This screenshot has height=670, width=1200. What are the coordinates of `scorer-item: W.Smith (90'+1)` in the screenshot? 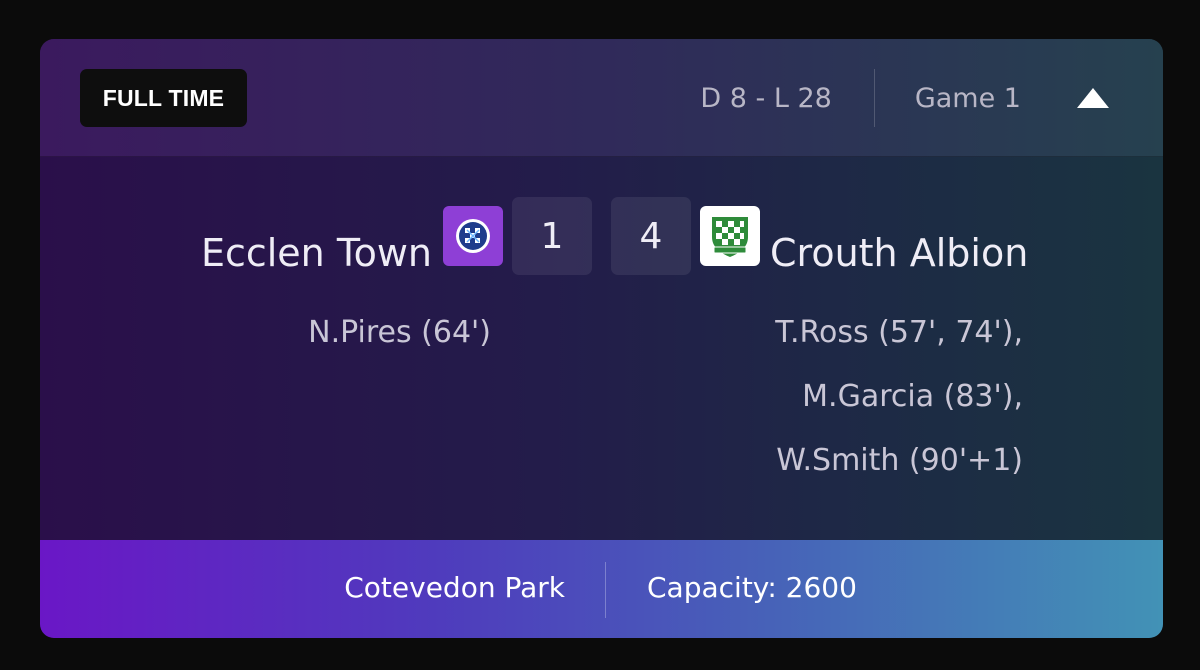 It's located at (899, 460).